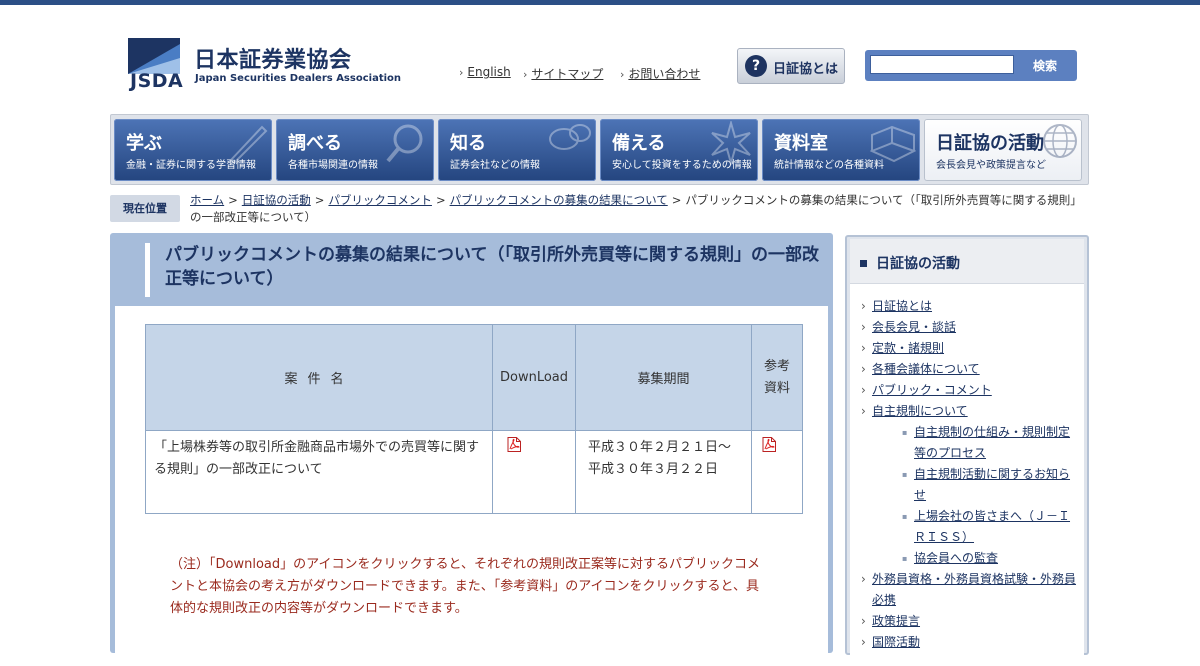 This screenshot has width=1200, height=666. What do you see at coordinates (974, 589) in the screenshot?
I see `sidebar-item-qualification: 外務員資格・外務員資格試験・外務員必携` at bounding box center [974, 589].